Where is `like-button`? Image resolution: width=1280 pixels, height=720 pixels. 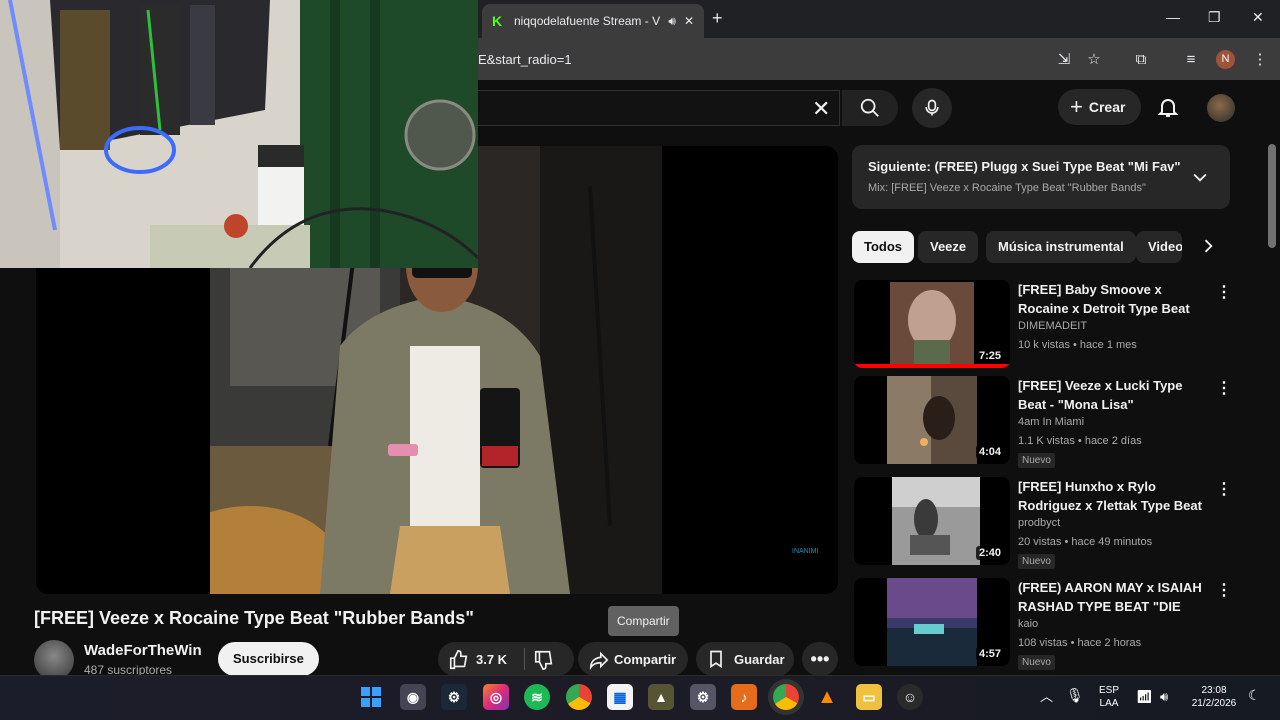
like-button is located at coordinates (459, 661).